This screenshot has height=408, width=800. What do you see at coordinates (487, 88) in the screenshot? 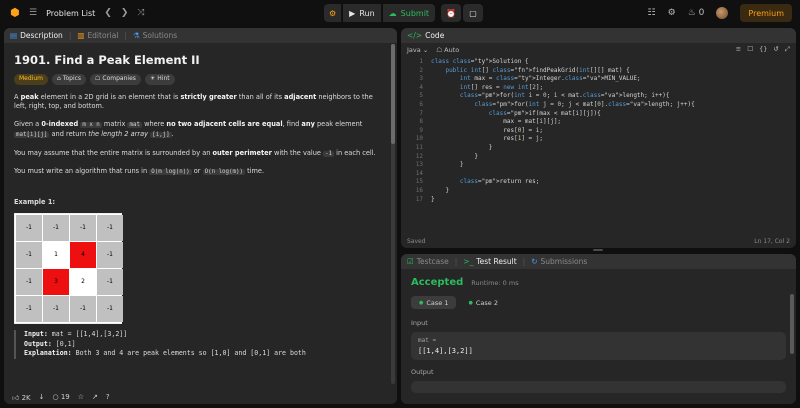
I see `code-line: int[] res = new int[2];` at bounding box center [487, 88].